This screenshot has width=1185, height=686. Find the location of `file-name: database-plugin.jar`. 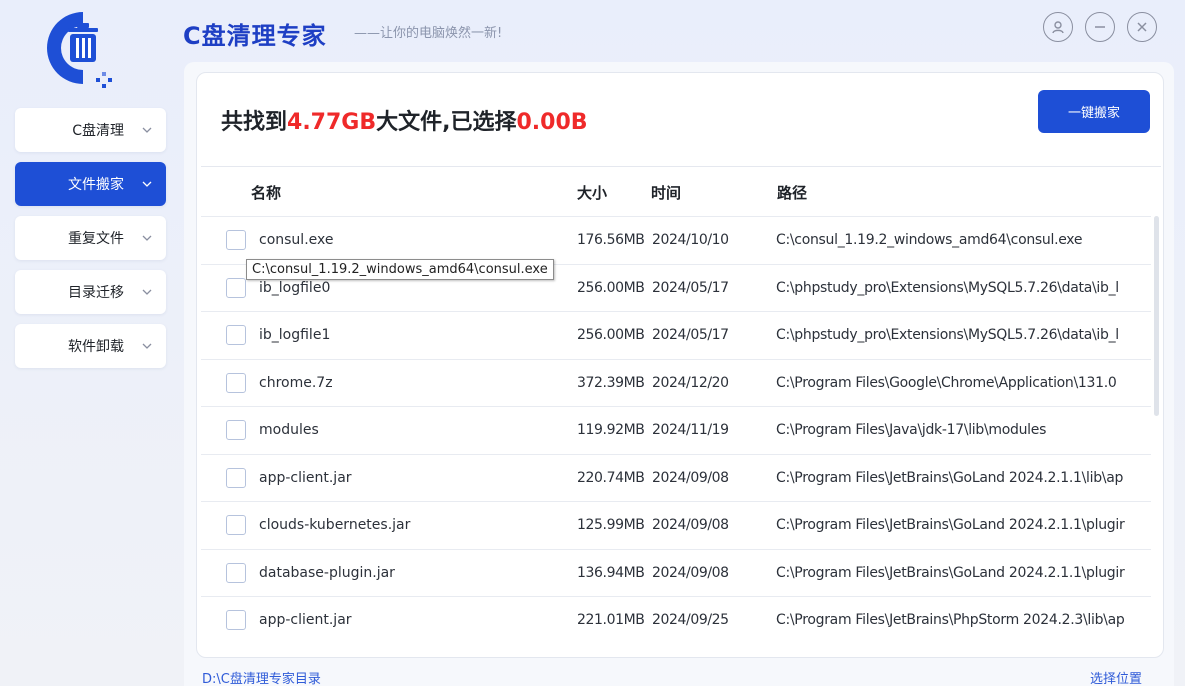

file-name: database-plugin.jar is located at coordinates (327, 572).